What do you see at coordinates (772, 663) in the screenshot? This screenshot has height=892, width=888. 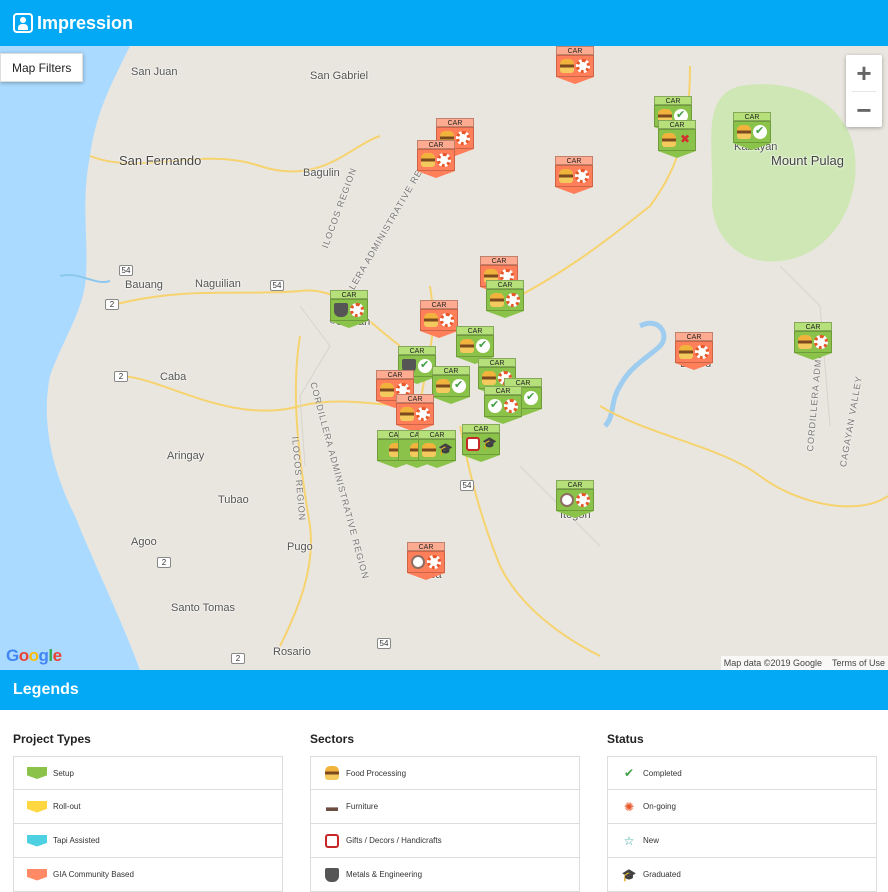 I see `map-data-credit: Map data ©2019 Google` at bounding box center [772, 663].